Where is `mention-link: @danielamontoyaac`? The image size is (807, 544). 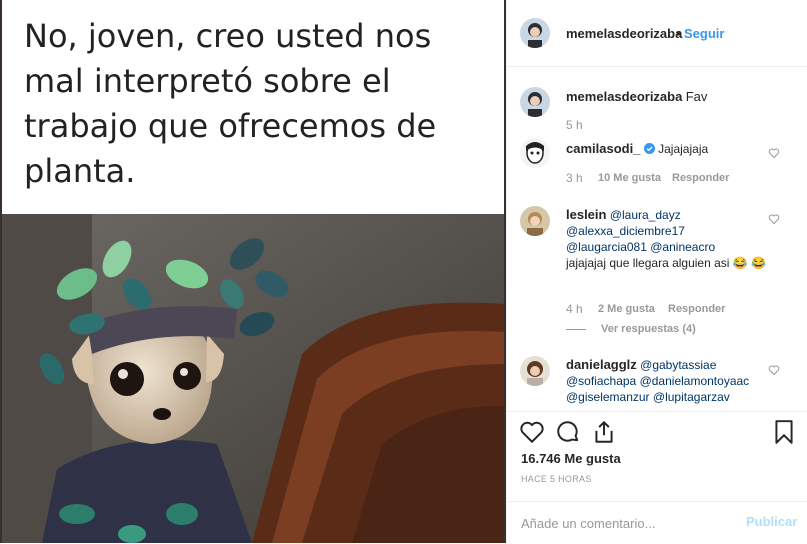
mention-link: @danielamontoyaac is located at coordinates (695, 381).